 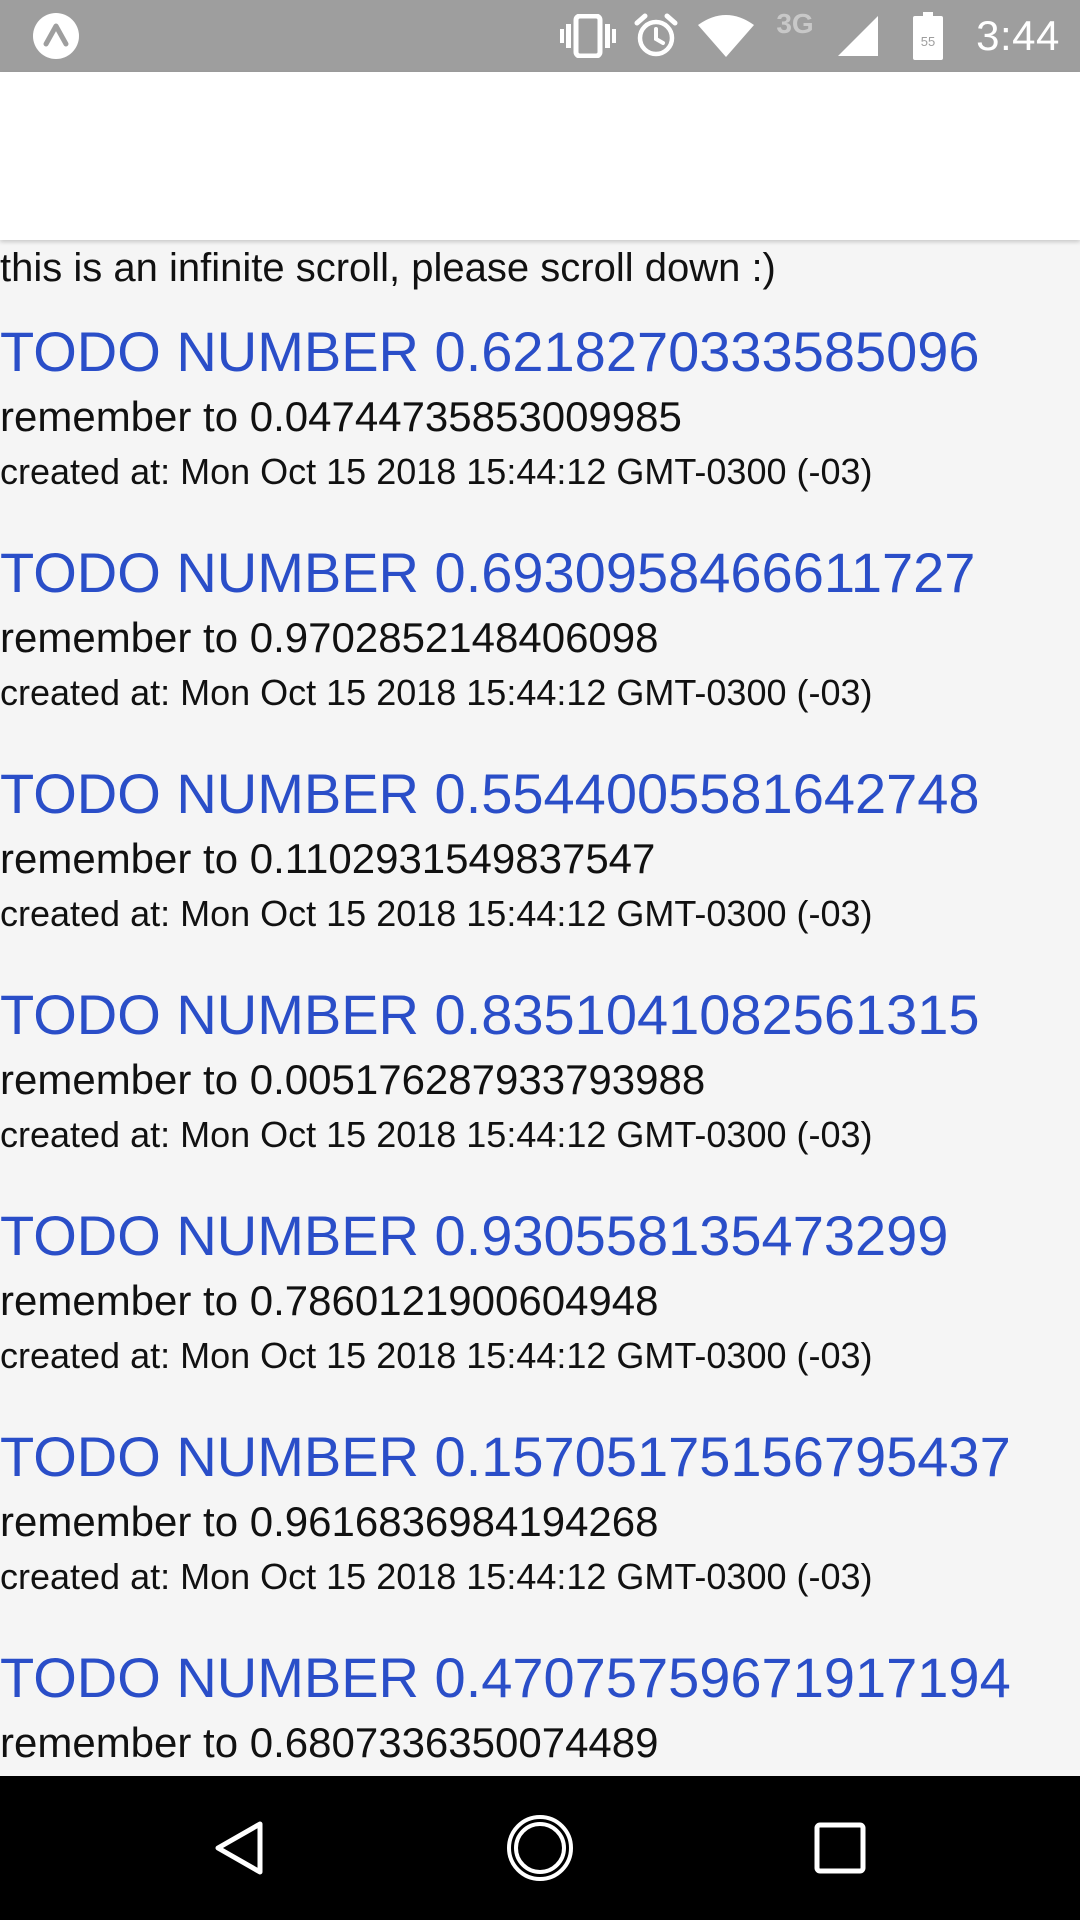 What do you see at coordinates (858, 36) in the screenshot?
I see `signal-icon` at bounding box center [858, 36].